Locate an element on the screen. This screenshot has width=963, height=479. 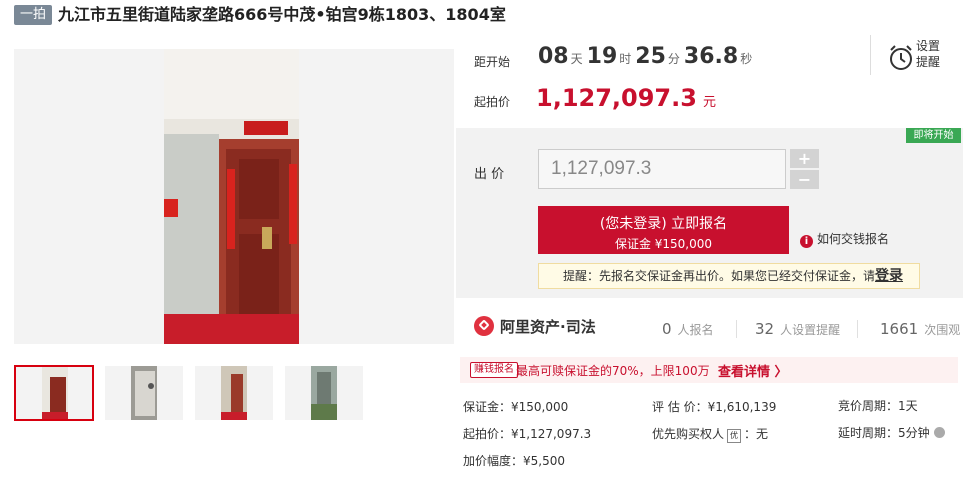
divider is located at coordinates (870, 55).